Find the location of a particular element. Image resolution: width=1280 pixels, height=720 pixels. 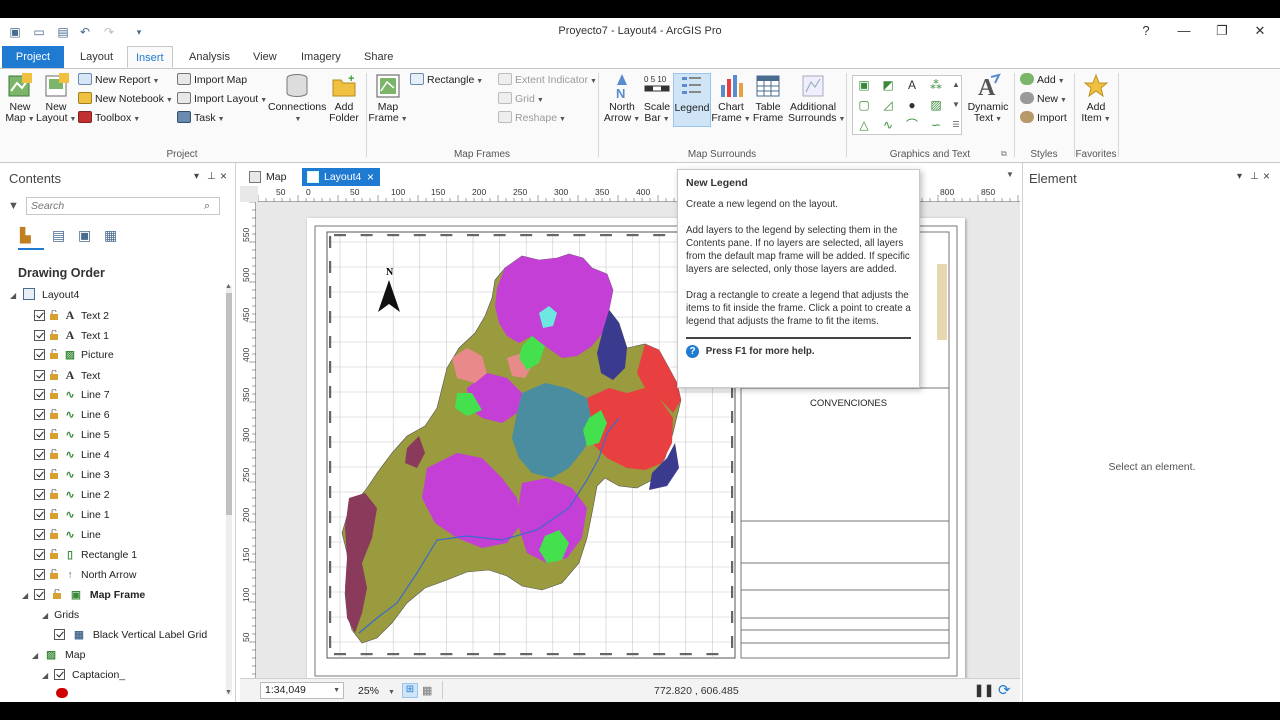

tree-item: ∿ Line 1 is located at coordinates (72, 515).